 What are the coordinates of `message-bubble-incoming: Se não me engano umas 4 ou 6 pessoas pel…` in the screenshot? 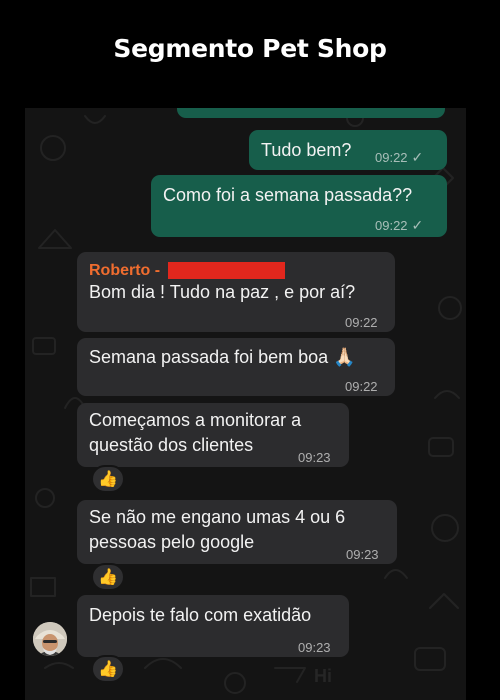 It's located at (237, 532).